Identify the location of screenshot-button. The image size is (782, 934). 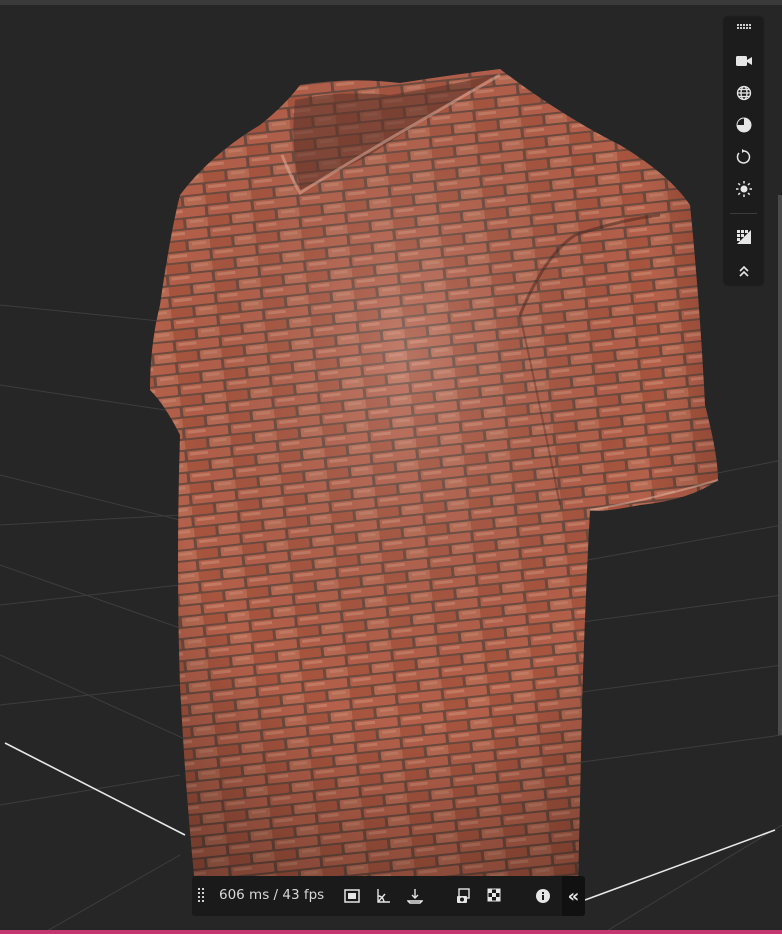
(464, 896).